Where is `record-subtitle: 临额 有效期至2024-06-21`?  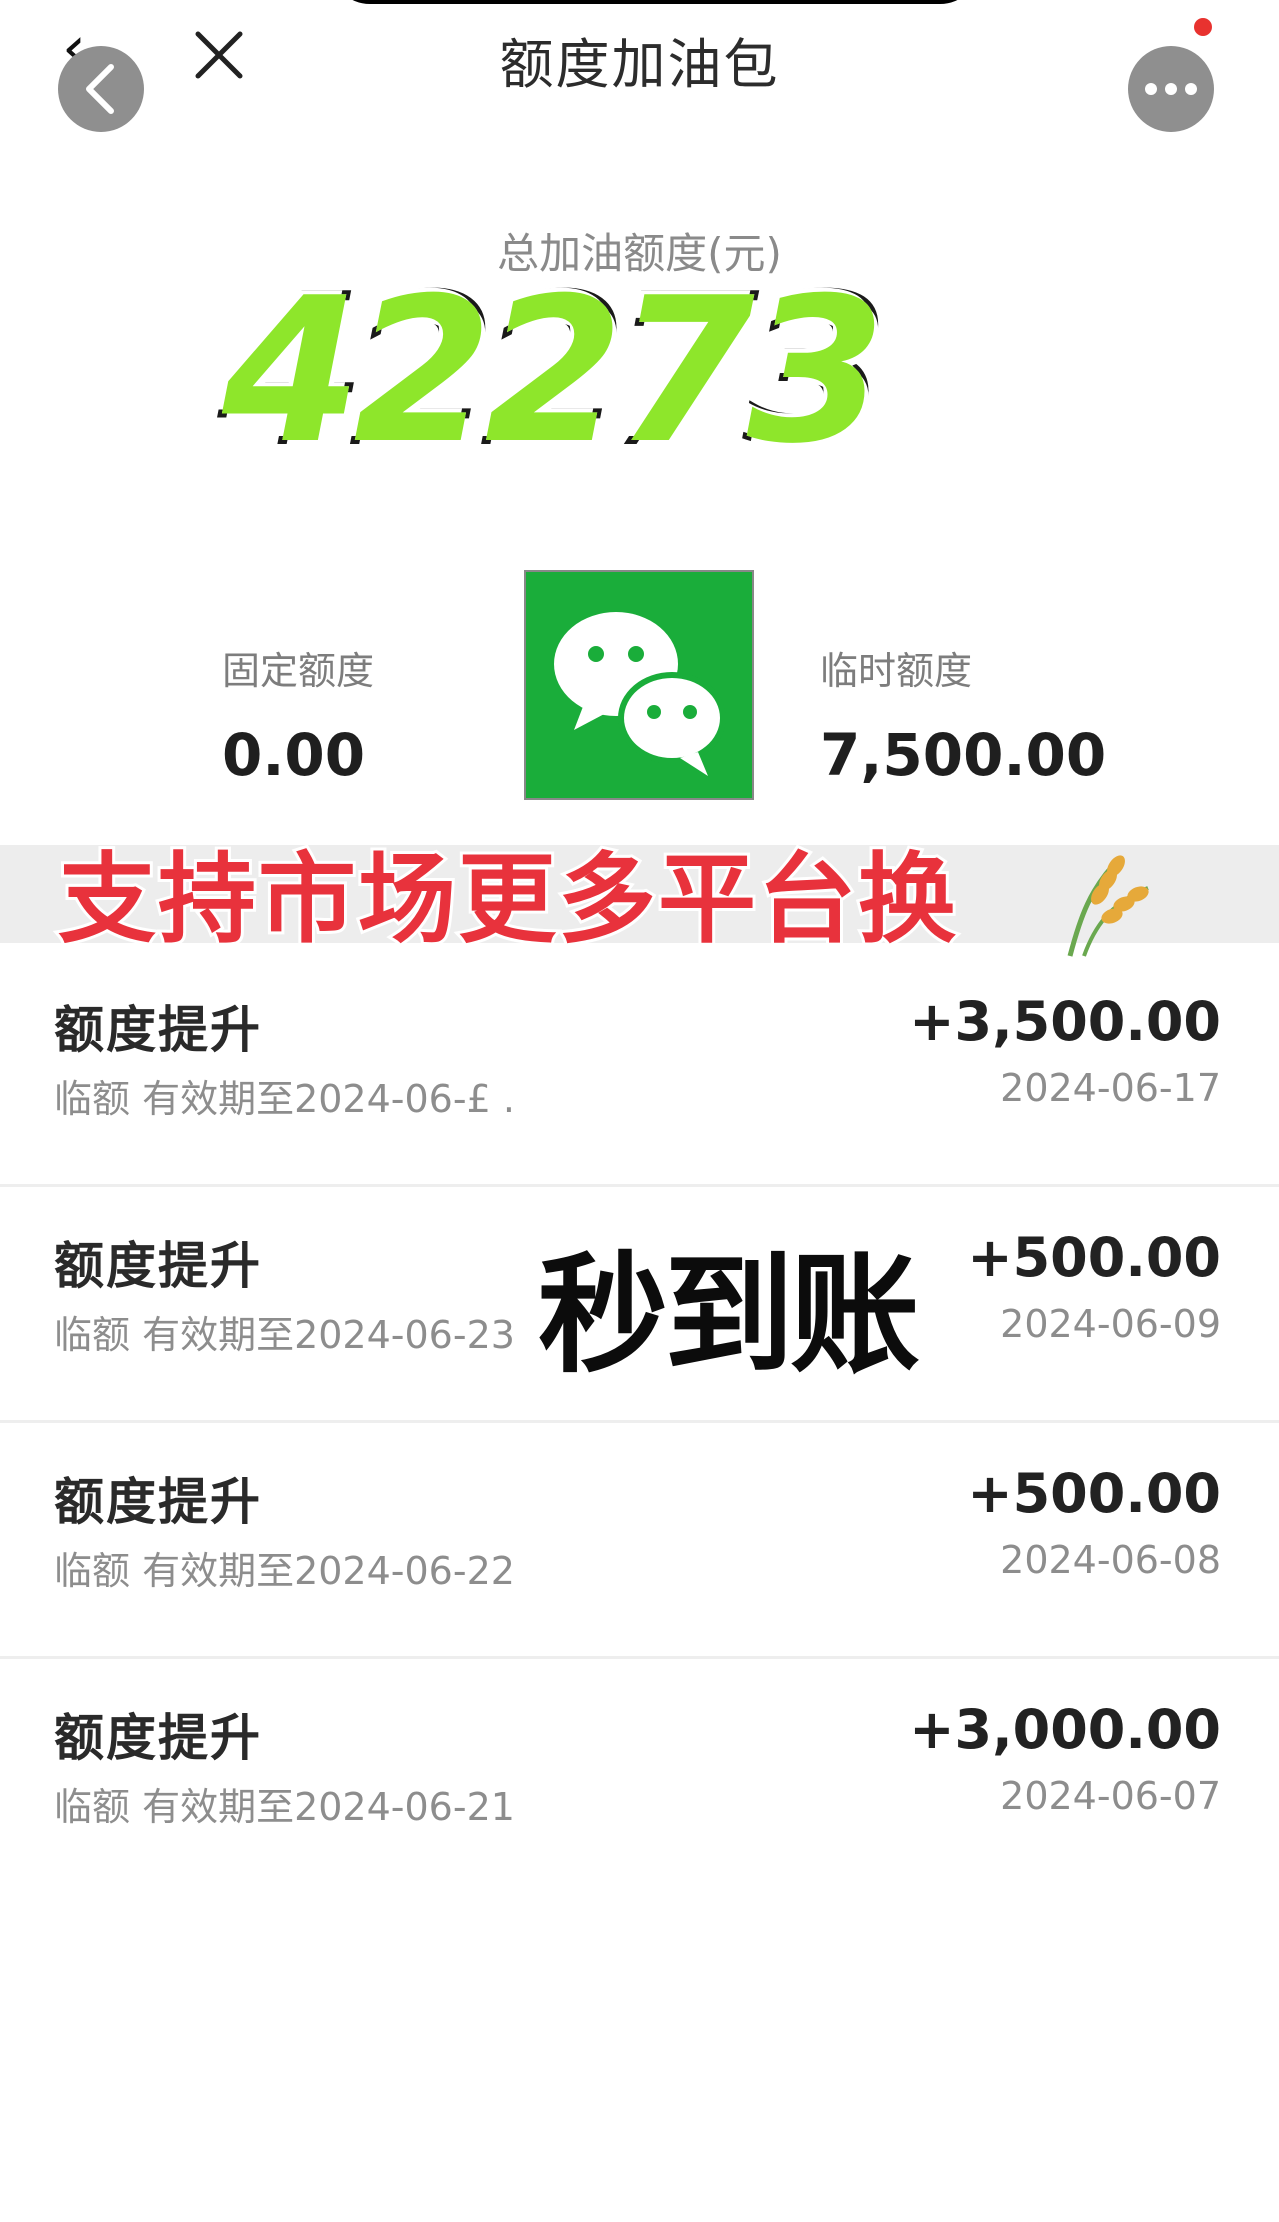
record-subtitle: 临额 有效期至2024-06-21 is located at coordinates (284, 1807).